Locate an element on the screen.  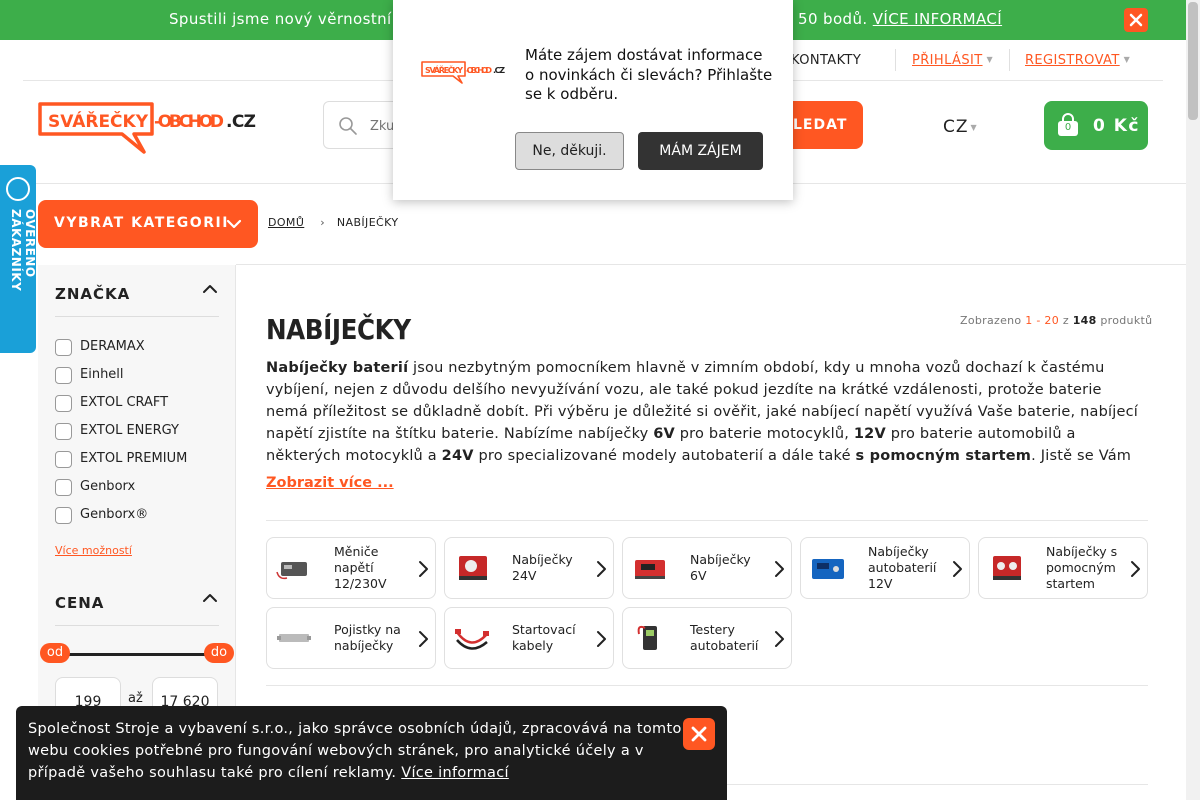
breadcrumb-home: DOMŮ is located at coordinates (286, 222).